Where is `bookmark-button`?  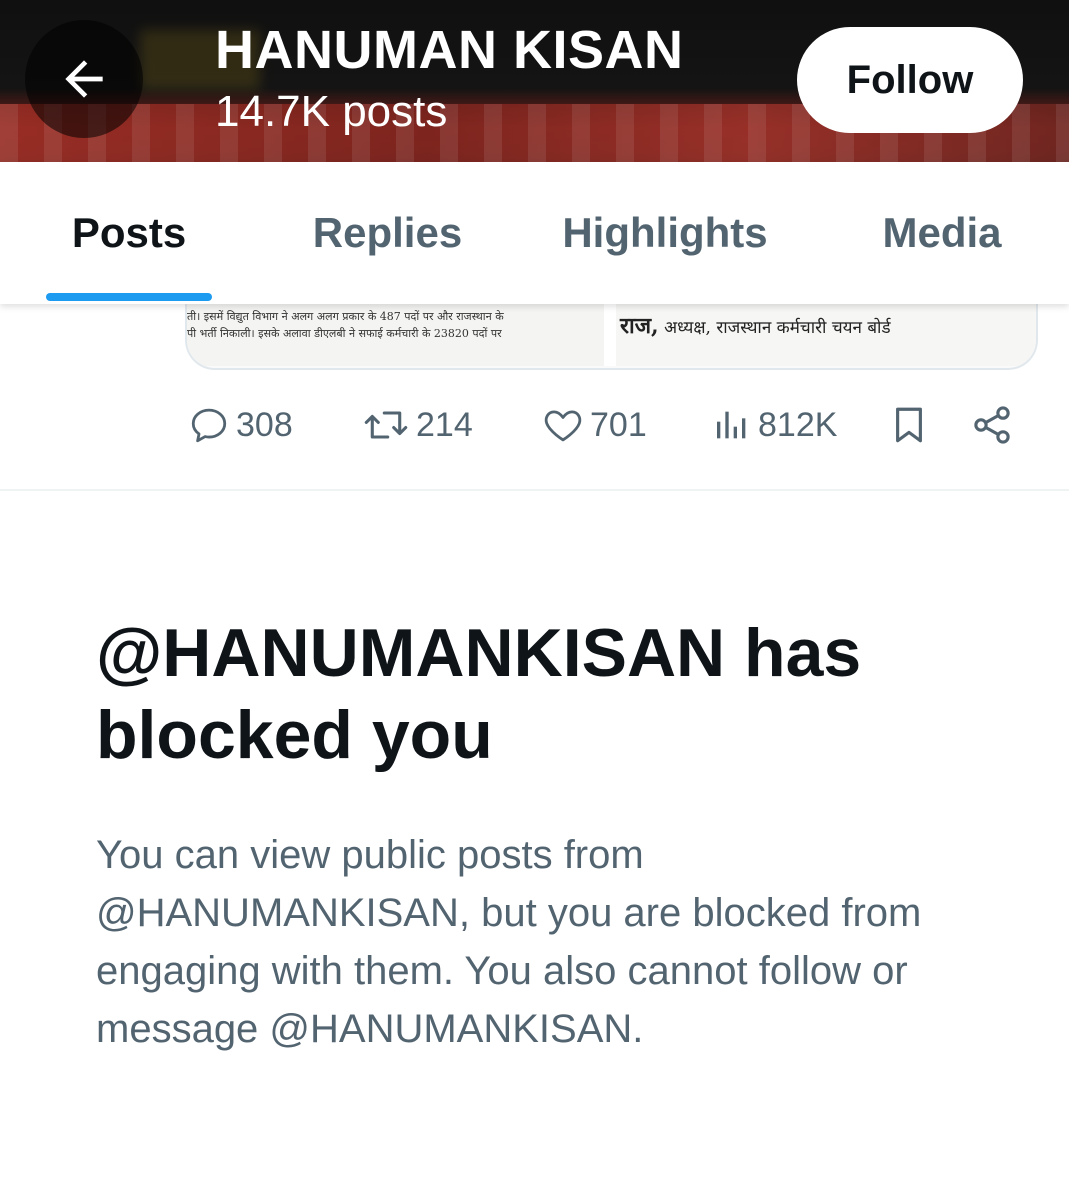 bookmark-button is located at coordinates (909, 425).